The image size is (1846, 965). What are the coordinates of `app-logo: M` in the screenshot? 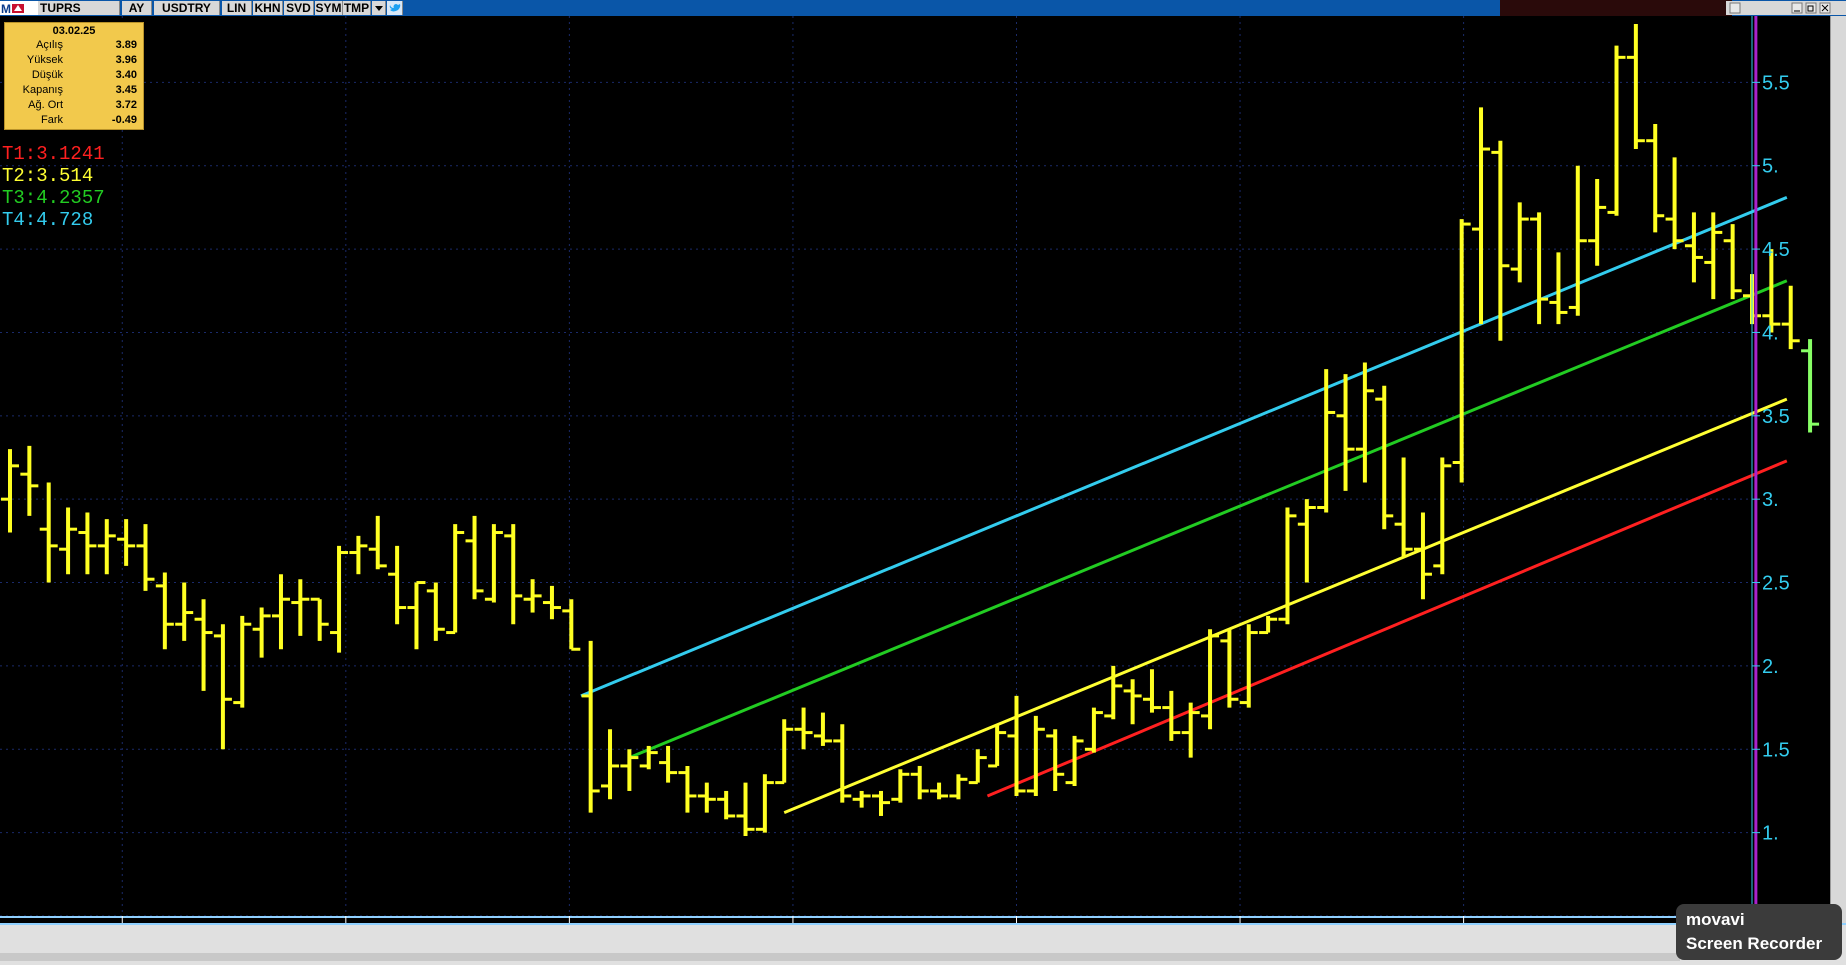 It's located at (21, 8).